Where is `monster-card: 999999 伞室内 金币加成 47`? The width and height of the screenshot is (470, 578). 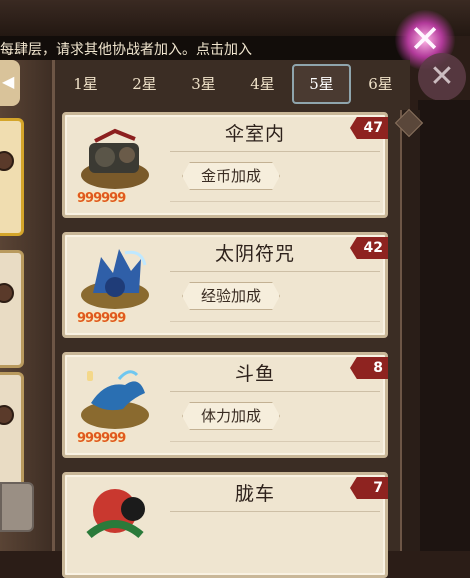 monster-card: 999999 伞室内 金币加成 47 is located at coordinates (225, 165).